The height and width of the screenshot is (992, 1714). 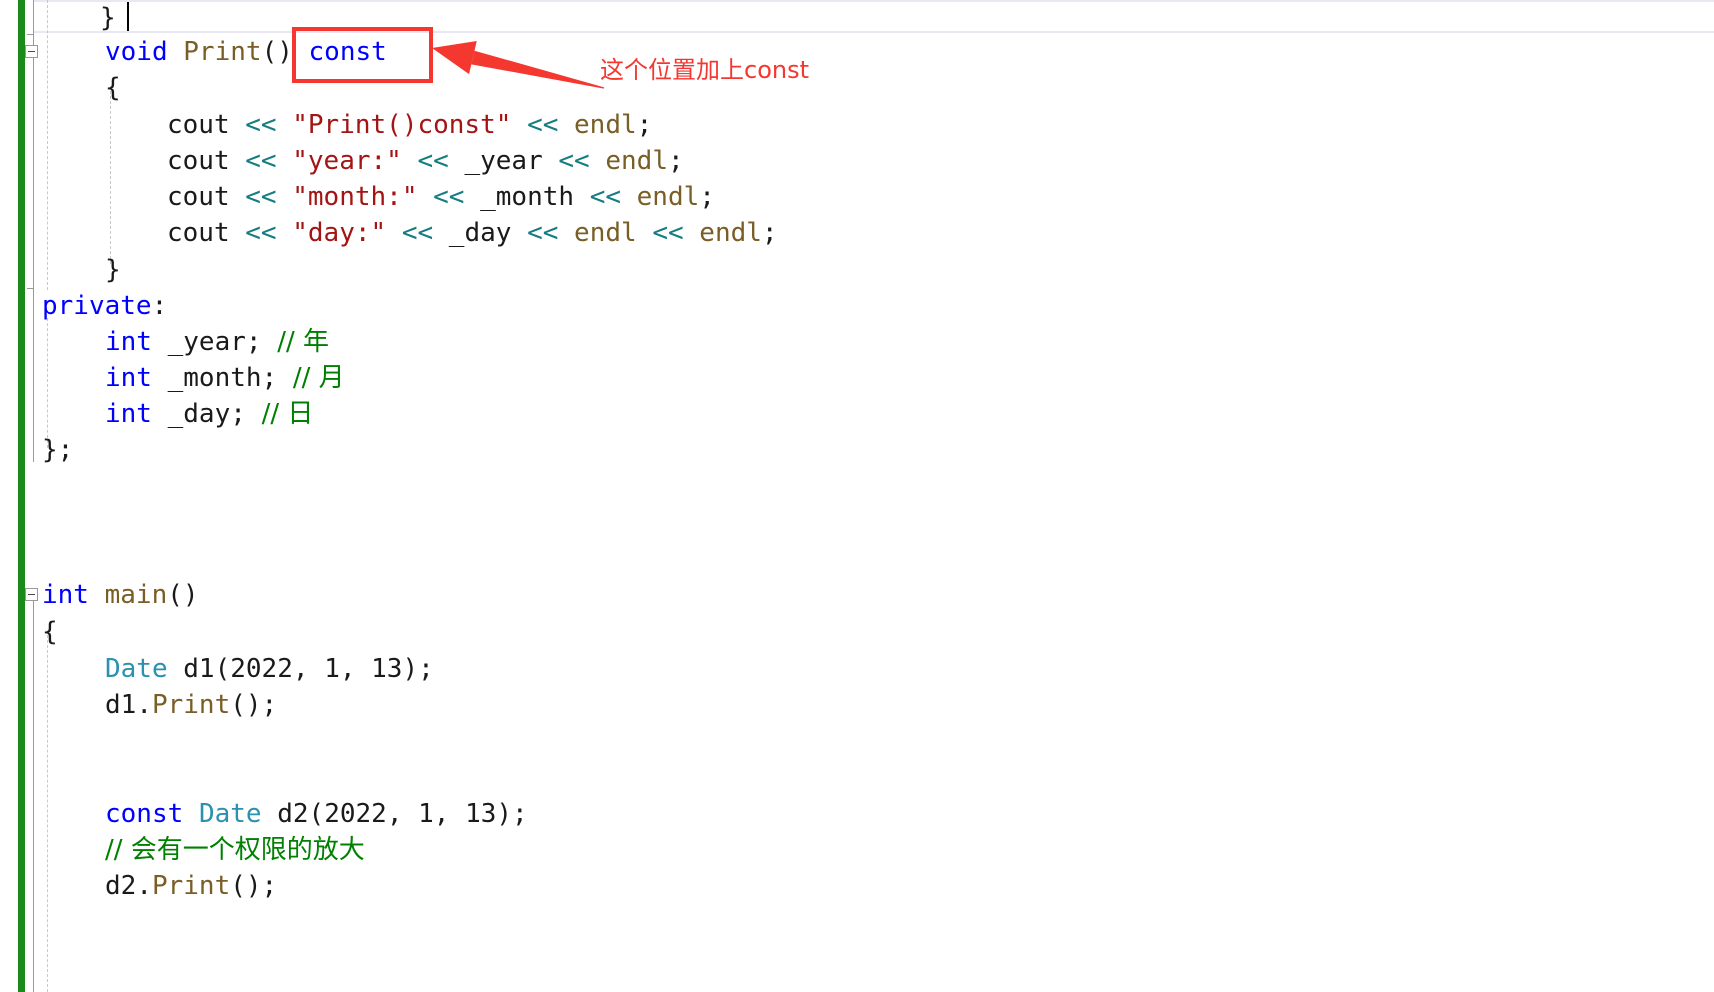 I want to click on line-close-ctor: }, so click(x=108, y=18).